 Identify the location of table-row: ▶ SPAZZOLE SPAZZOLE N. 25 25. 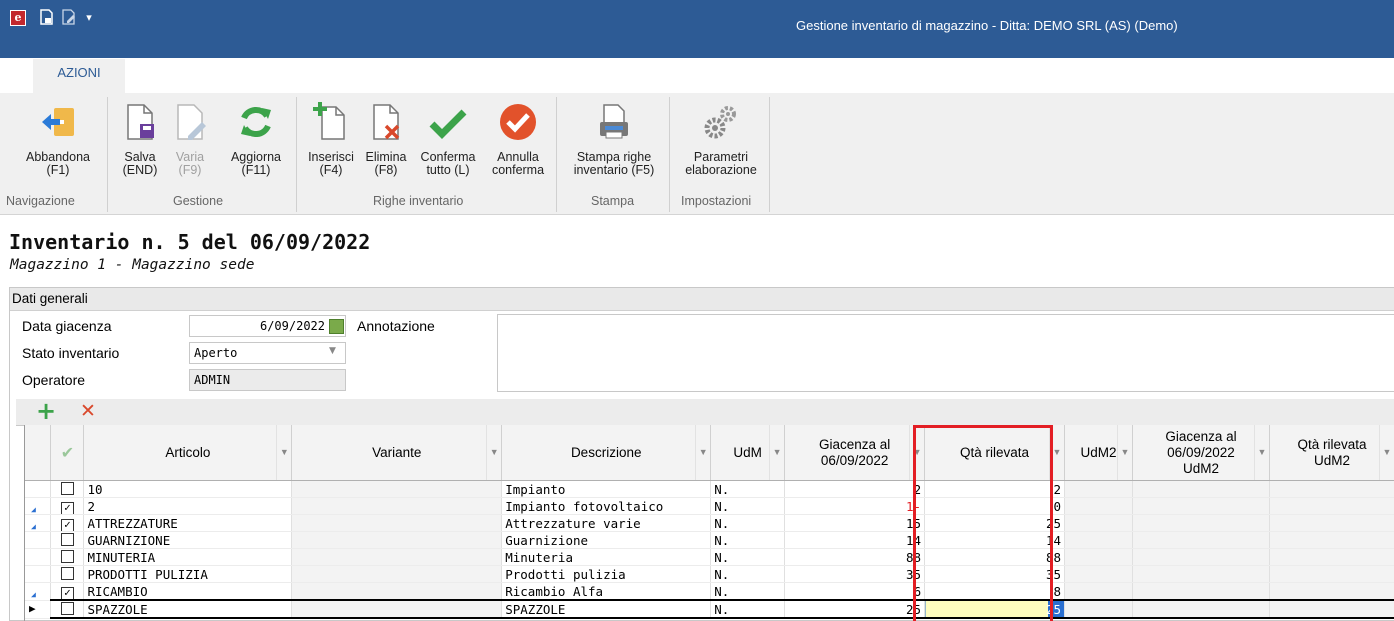
(709, 609).